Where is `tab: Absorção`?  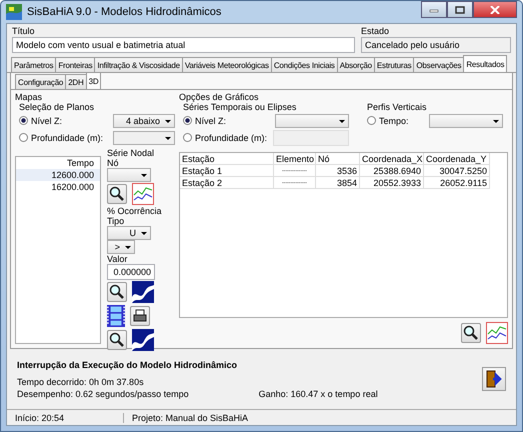
tab: Absorção is located at coordinates (355, 64).